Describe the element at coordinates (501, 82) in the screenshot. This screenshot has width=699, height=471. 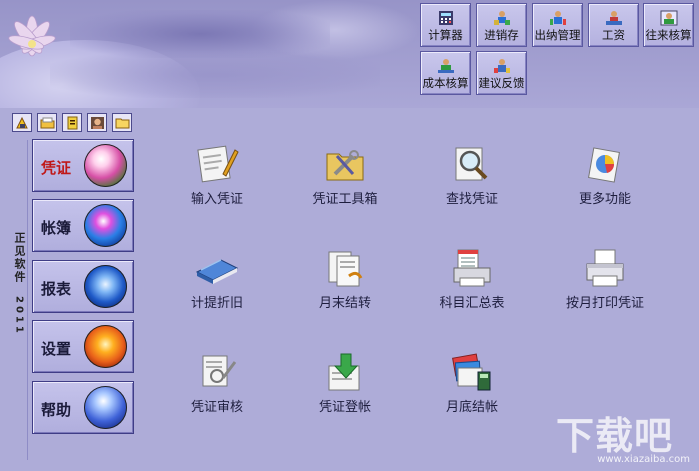
I see `feedback-label: 建议反馈` at that location.